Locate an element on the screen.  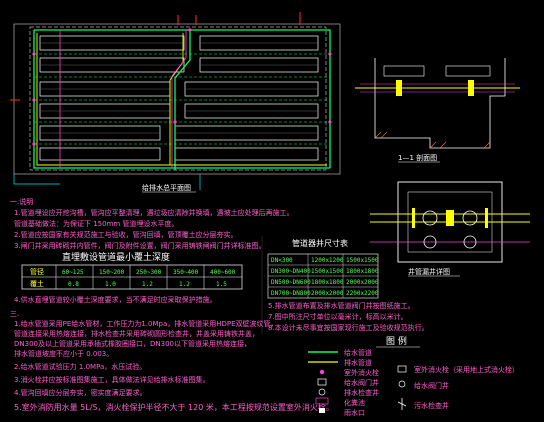
well-cell-r3-c2: 1800x1800 is located at coordinates (327, 282).